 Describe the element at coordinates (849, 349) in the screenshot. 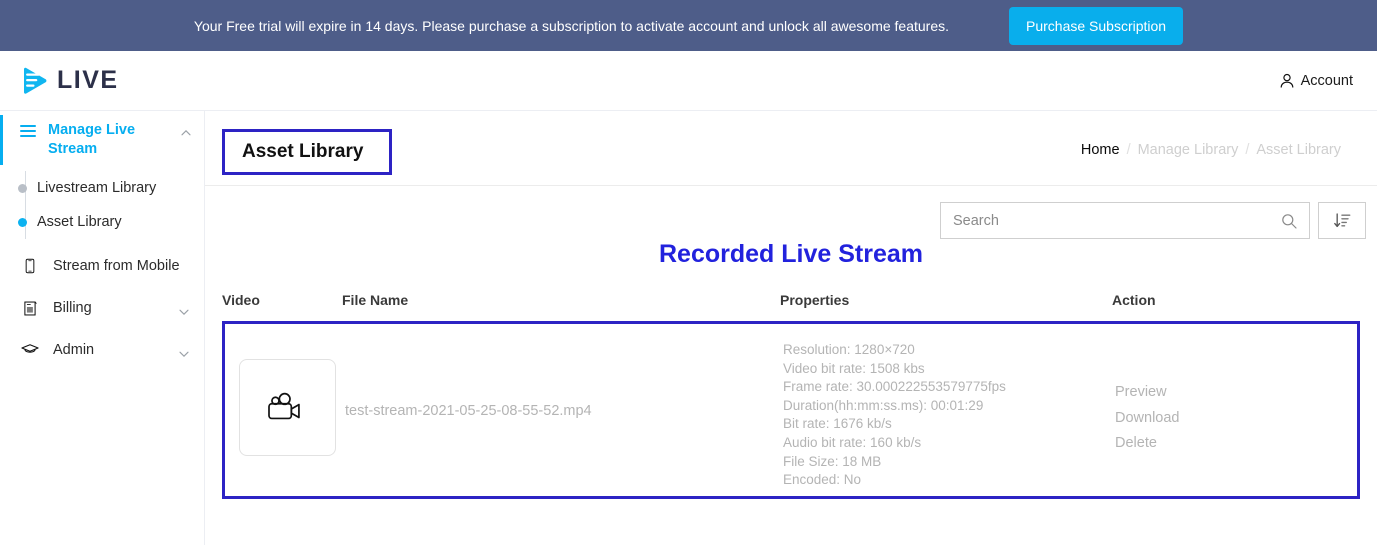

I see `property-resolution: Resolution: 1280×720` at that location.